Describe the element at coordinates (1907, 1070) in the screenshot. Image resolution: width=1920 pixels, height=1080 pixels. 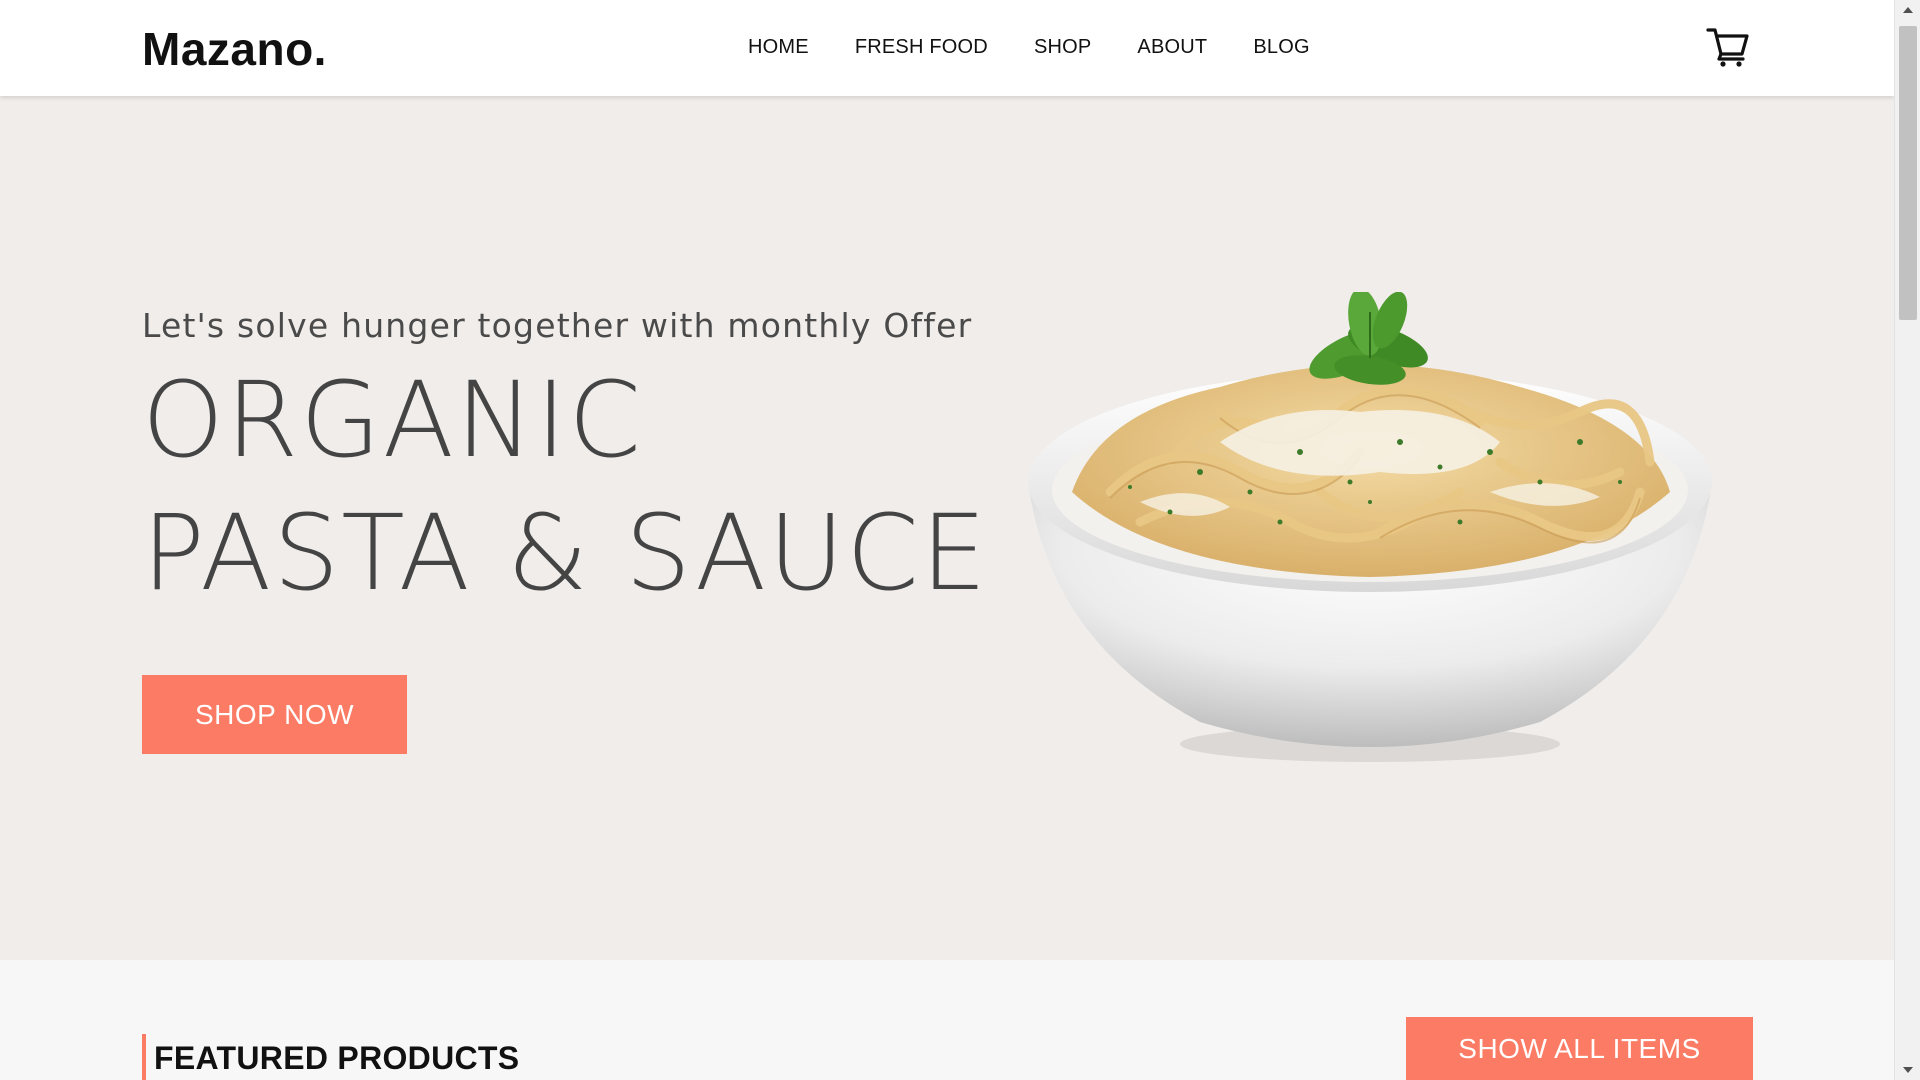
I see `scroll-down-arrow-icon` at that location.